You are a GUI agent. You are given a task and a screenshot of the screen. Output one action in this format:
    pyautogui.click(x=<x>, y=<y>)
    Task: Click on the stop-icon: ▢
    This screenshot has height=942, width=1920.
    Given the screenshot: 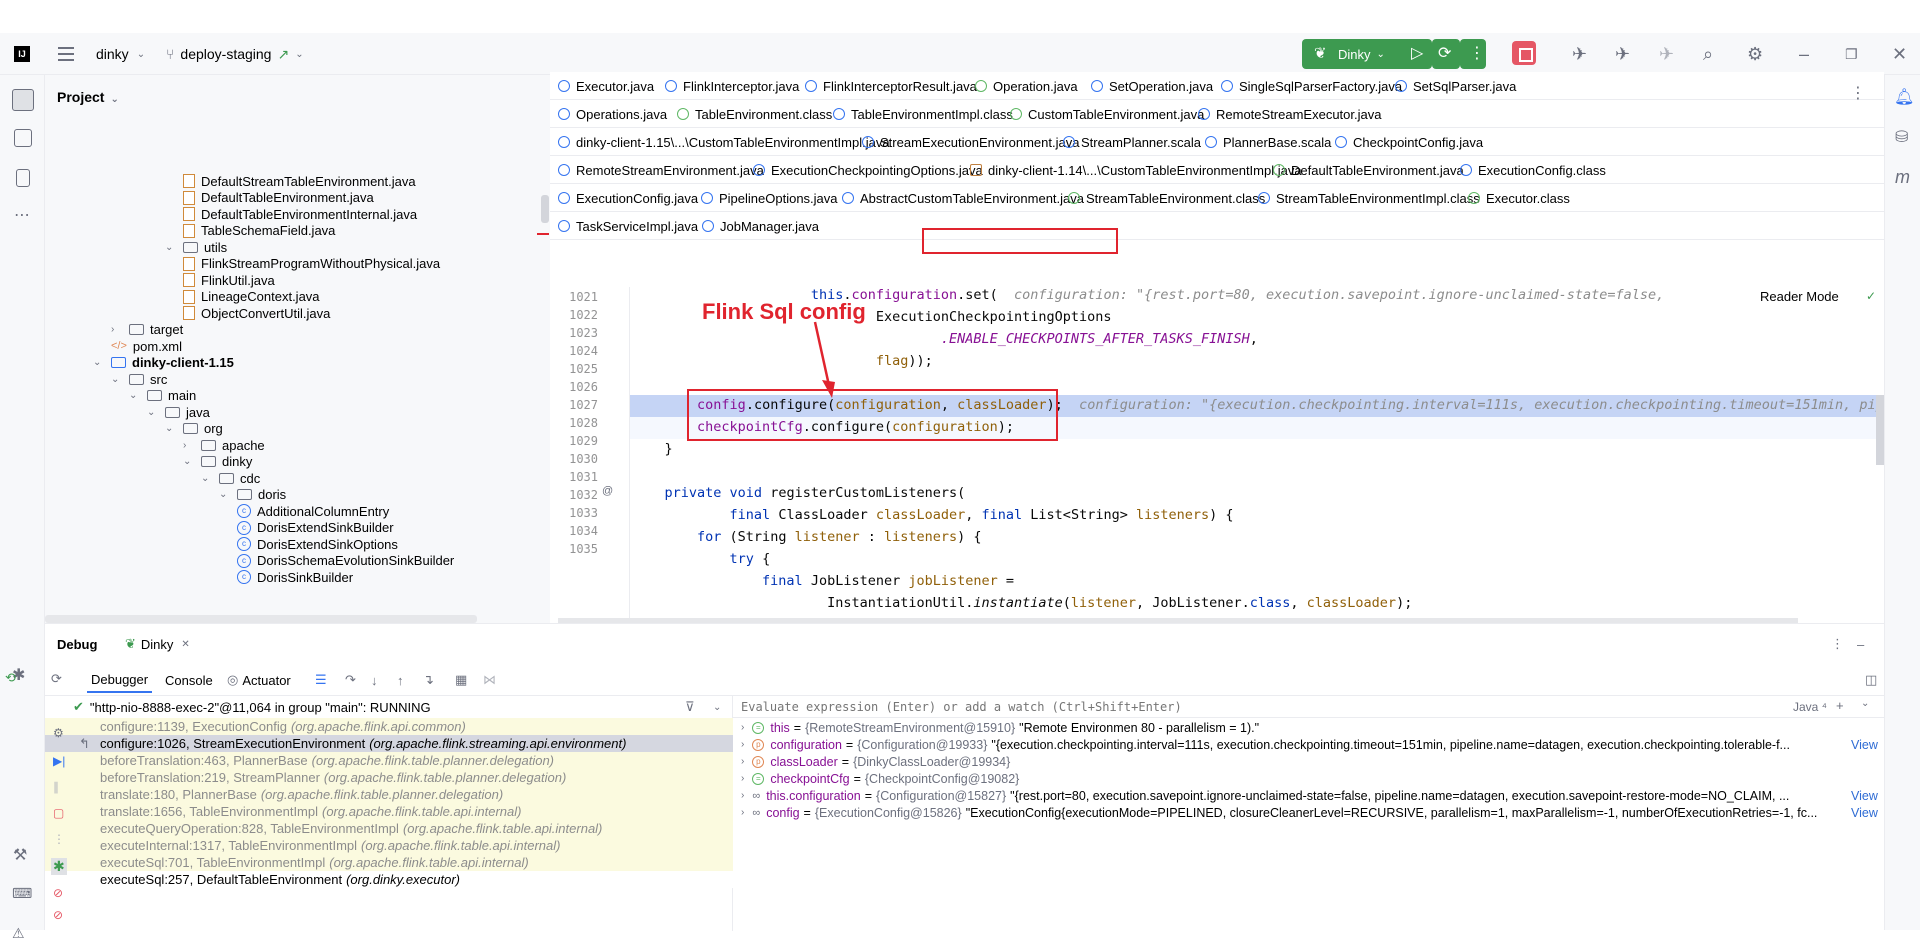 What is the action you would take?
    pyautogui.click(x=58, y=813)
    